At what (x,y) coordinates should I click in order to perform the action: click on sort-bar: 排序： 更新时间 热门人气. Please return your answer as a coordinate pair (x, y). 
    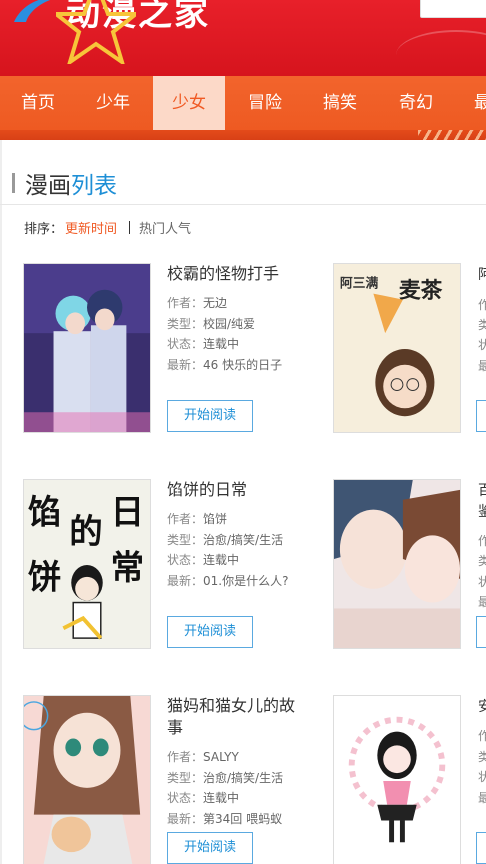
    Looking at the image, I should click on (107, 227).